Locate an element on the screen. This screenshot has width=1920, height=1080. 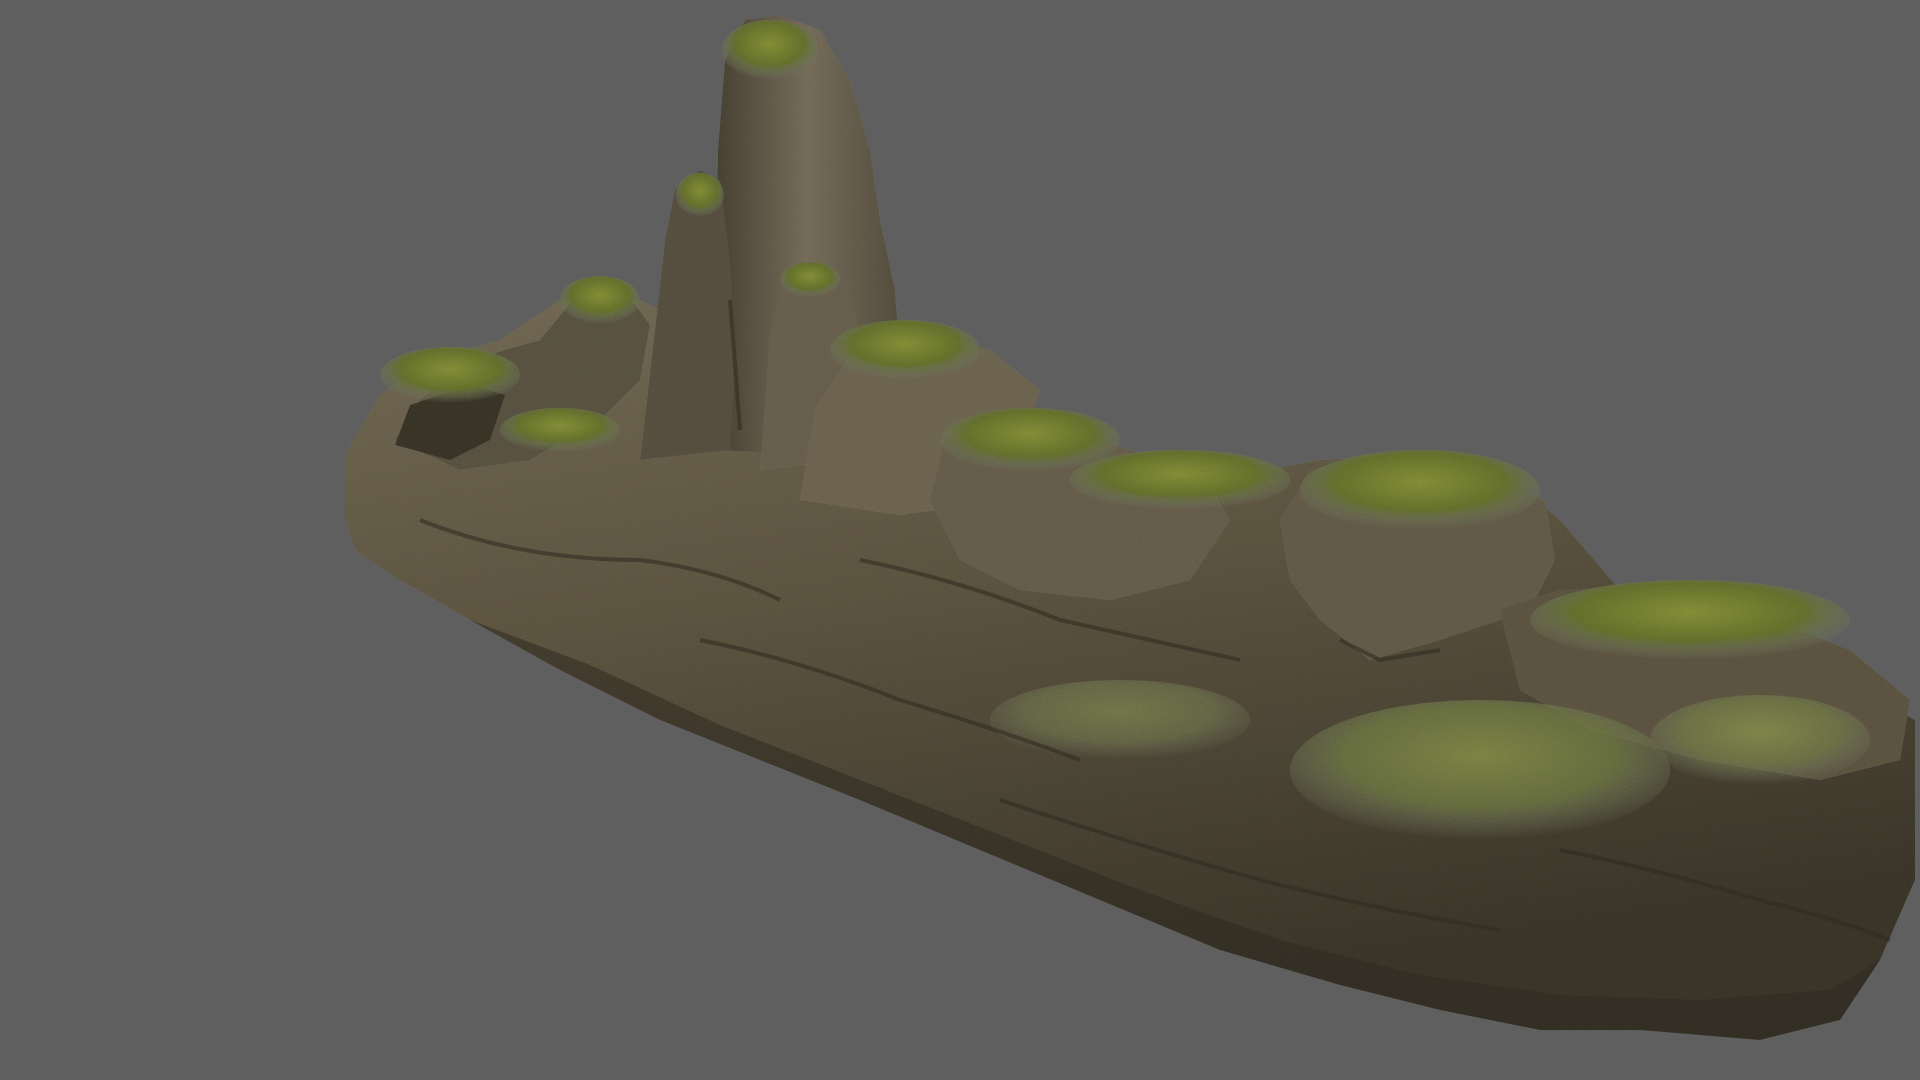
moss-front-left is located at coordinates (560, 430).